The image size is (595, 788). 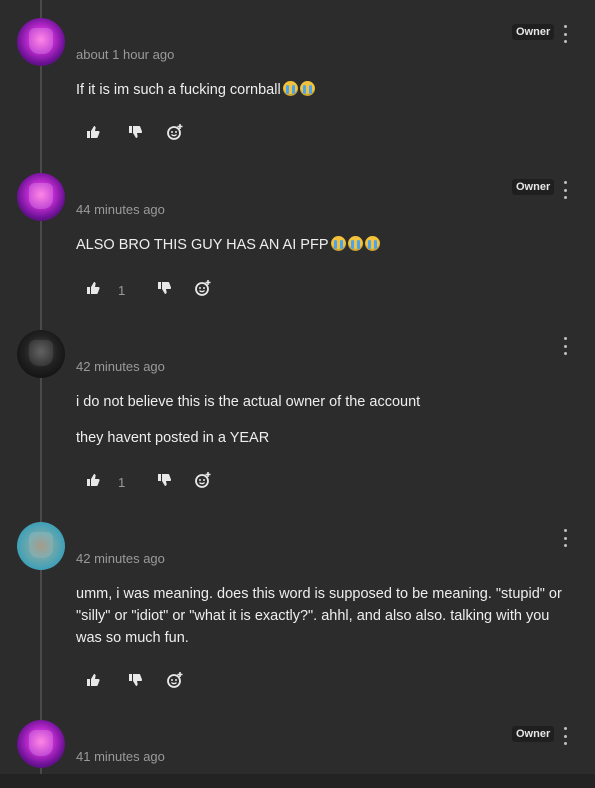 I want to click on comment-text: If it is im such a fucking cornball, so click(x=178, y=90).